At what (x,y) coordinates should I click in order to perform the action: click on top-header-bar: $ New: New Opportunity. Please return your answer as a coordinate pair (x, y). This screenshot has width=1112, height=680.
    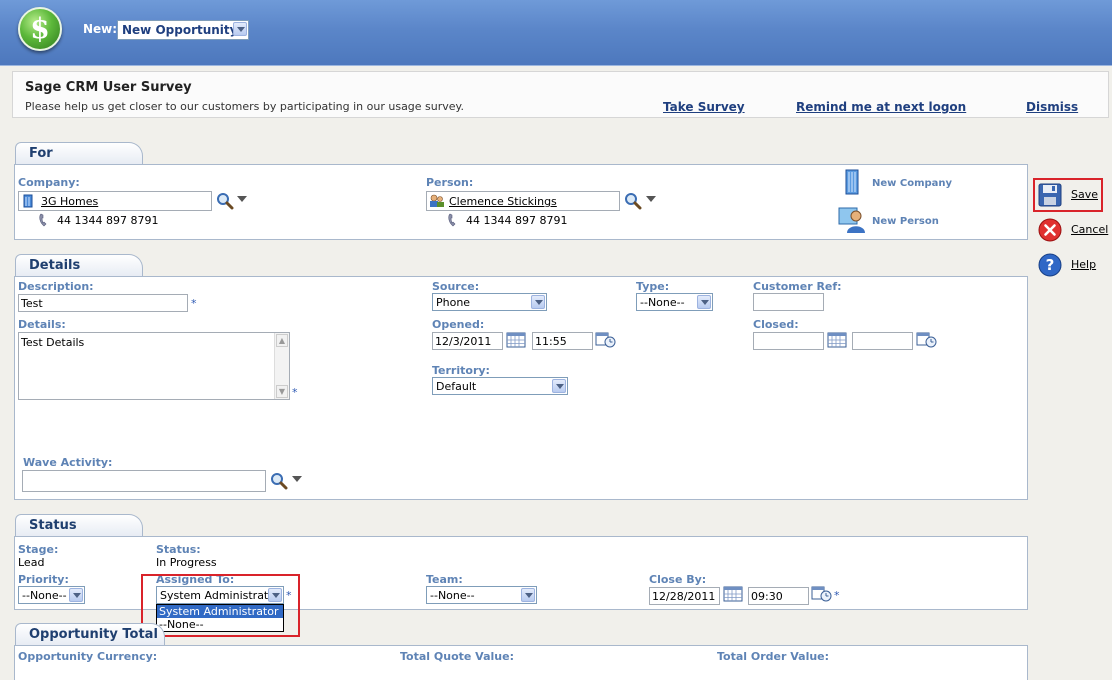
    Looking at the image, I should click on (556, 33).